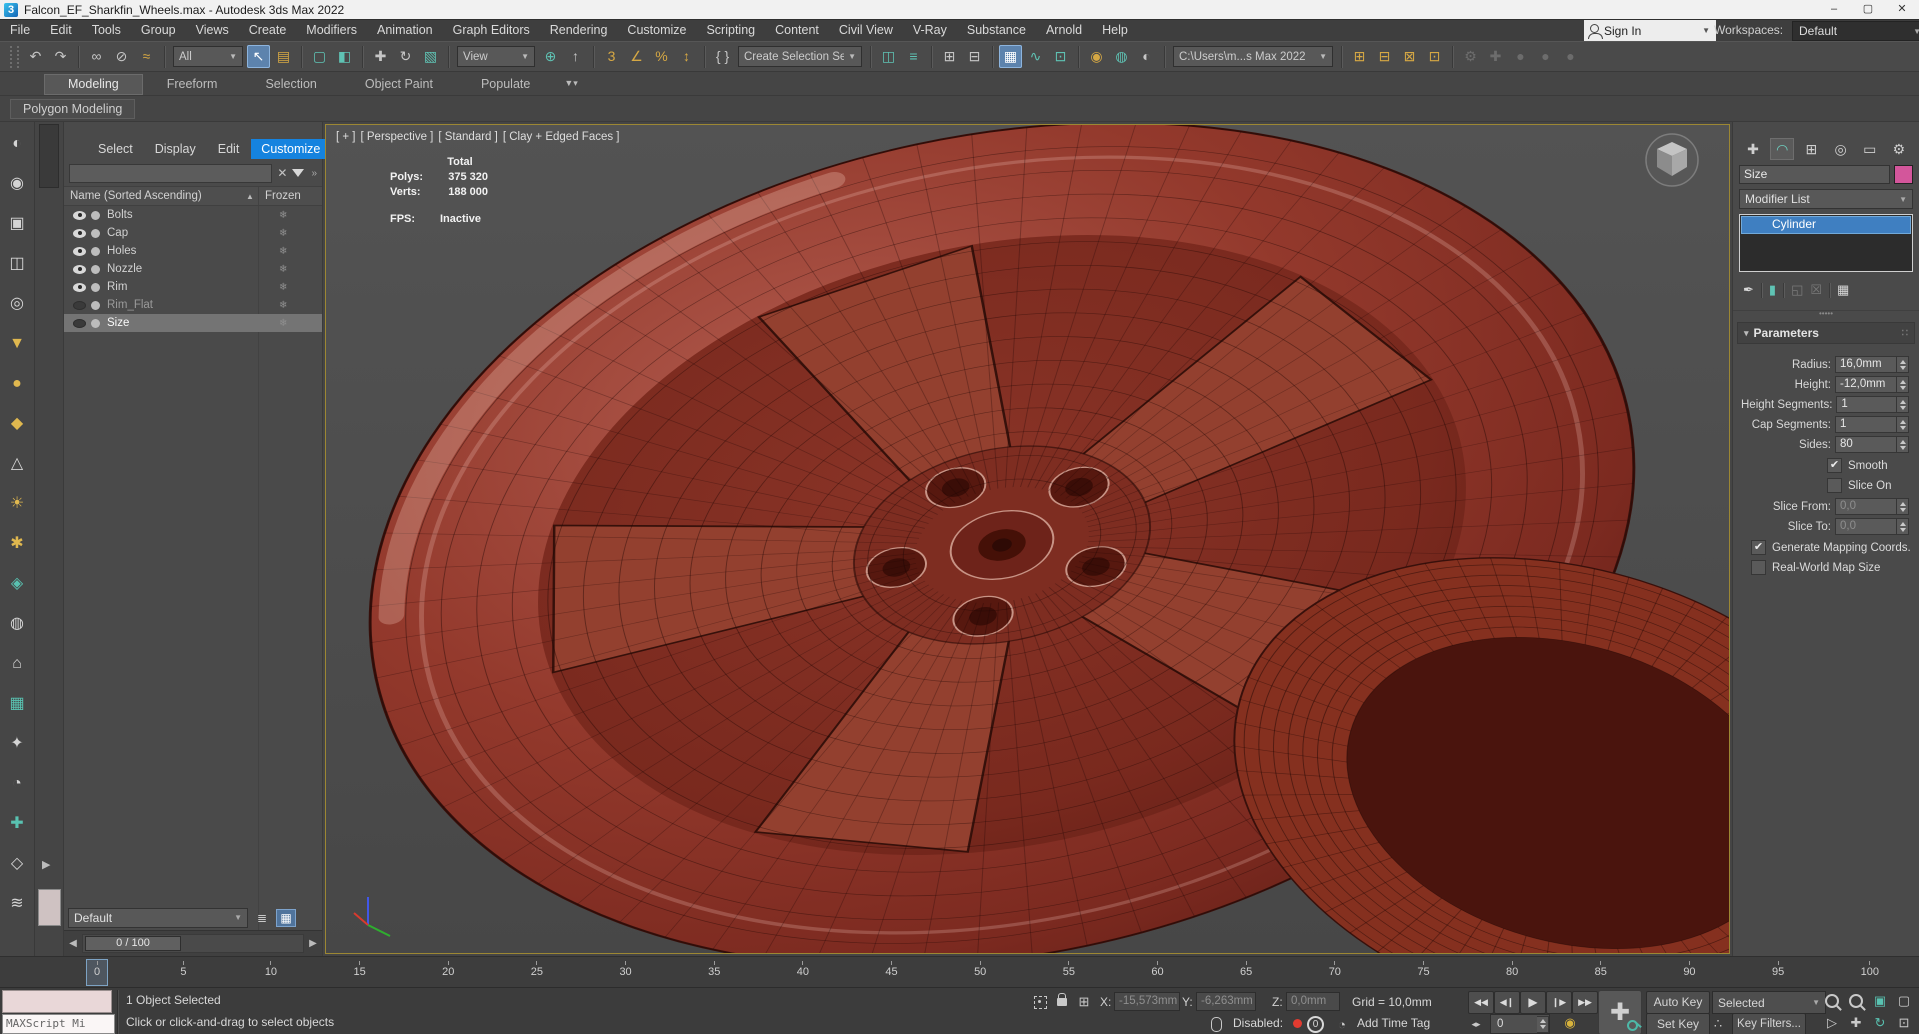 The height and width of the screenshot is (1034, 1919). I want to click on maximize-viewport-icon: ⊡, so click(1904, 1023).